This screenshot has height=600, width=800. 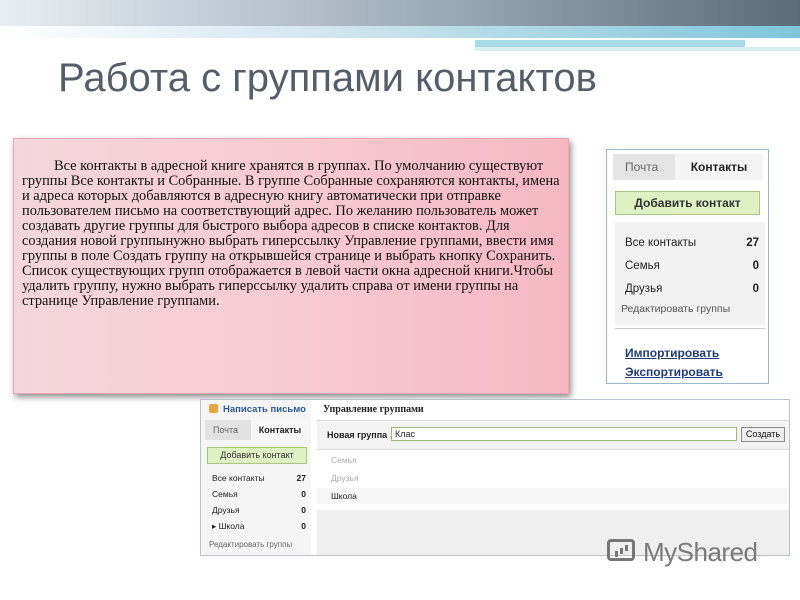 I want to click on watermark-text: MyShared, so click(x=700, y=552).